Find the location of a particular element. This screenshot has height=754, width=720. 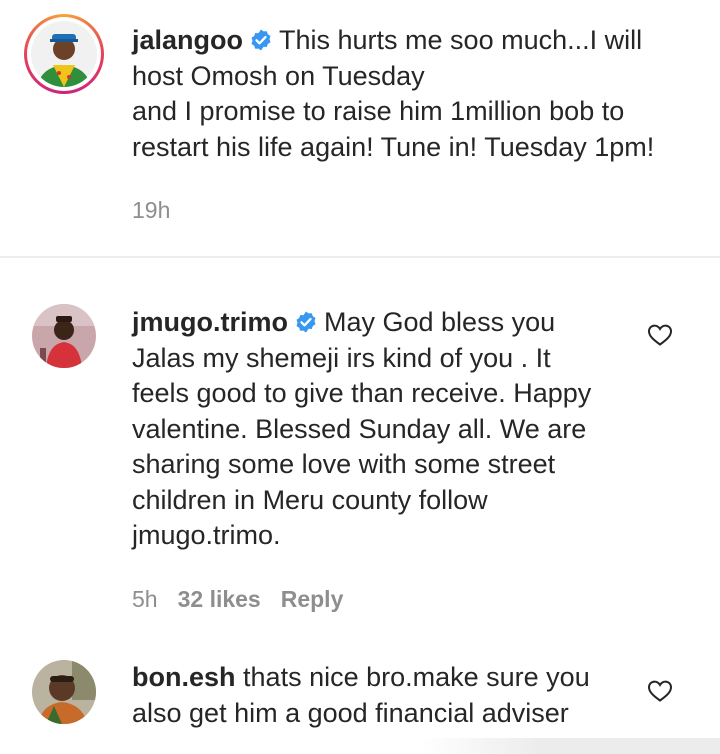

username: bon.esh is located at coordinates (184, 677).